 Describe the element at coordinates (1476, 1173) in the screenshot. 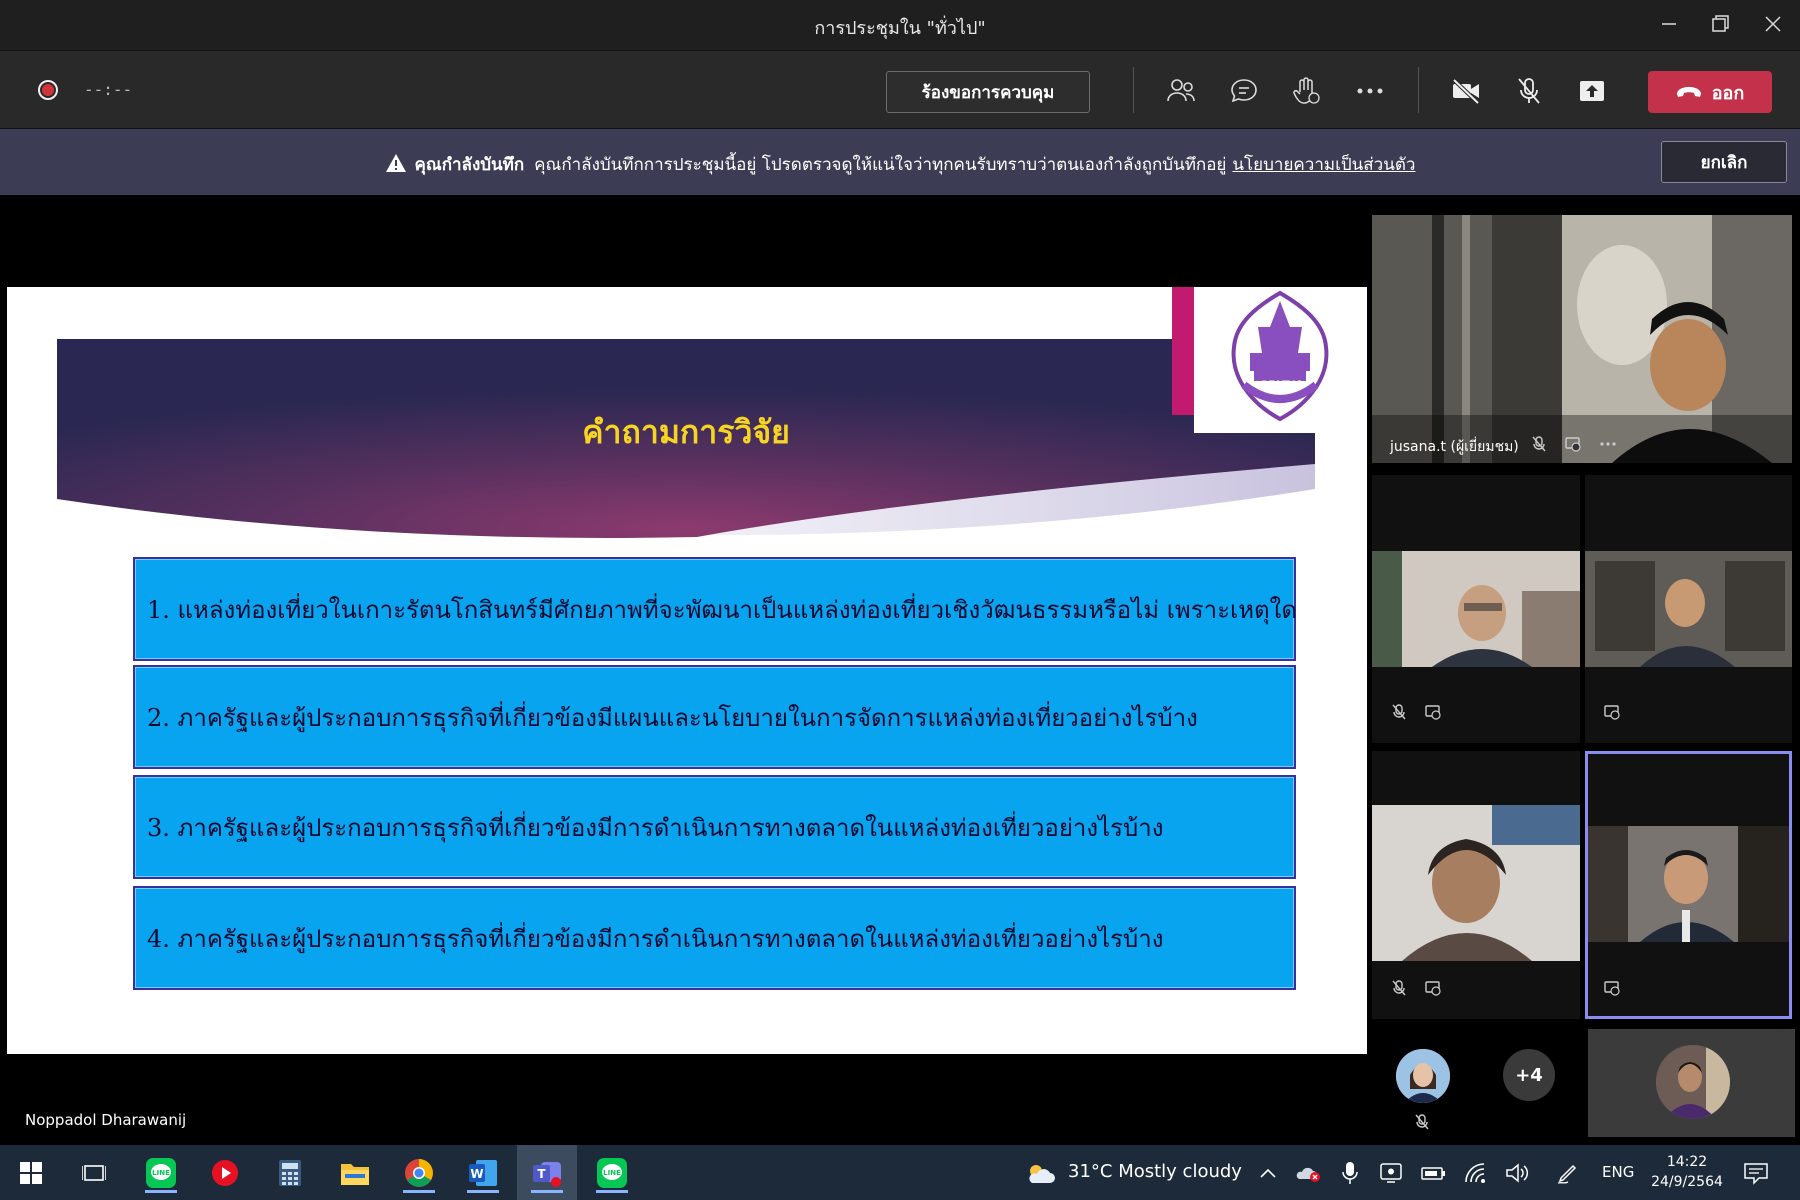

I see `wifi-icon` at that location.